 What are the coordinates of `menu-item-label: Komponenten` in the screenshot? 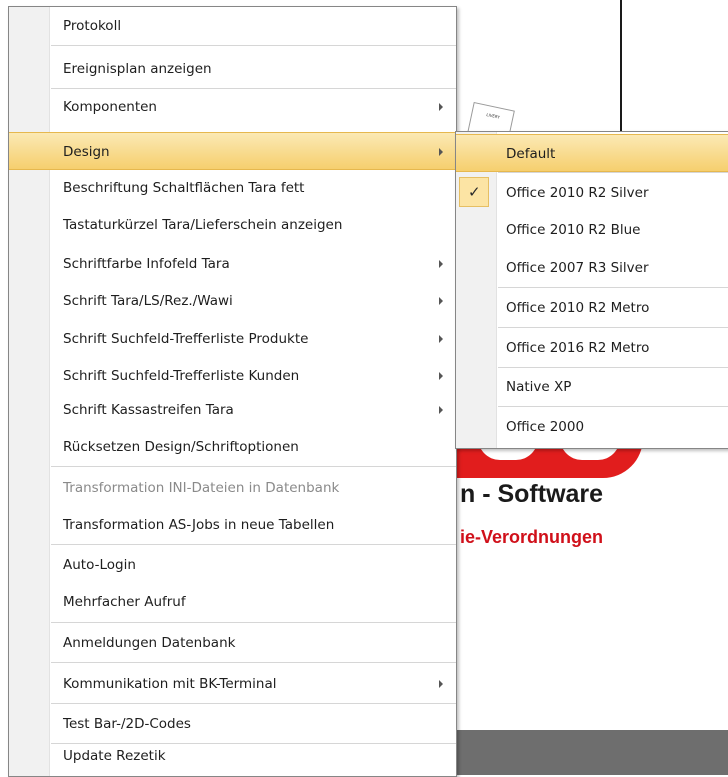 It's located at (110, 107).